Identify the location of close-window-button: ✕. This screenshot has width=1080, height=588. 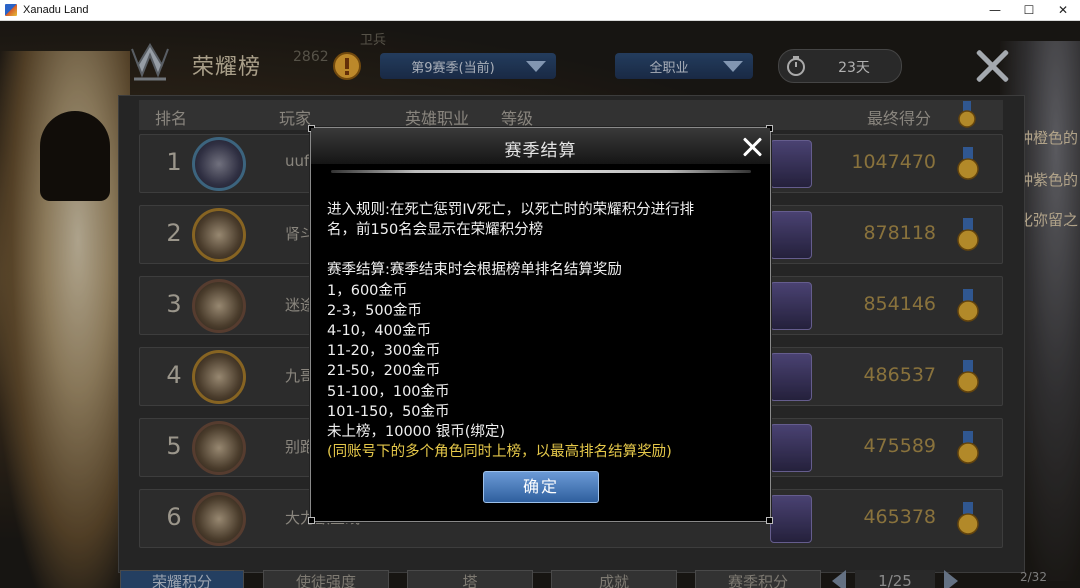
(1063, 10).